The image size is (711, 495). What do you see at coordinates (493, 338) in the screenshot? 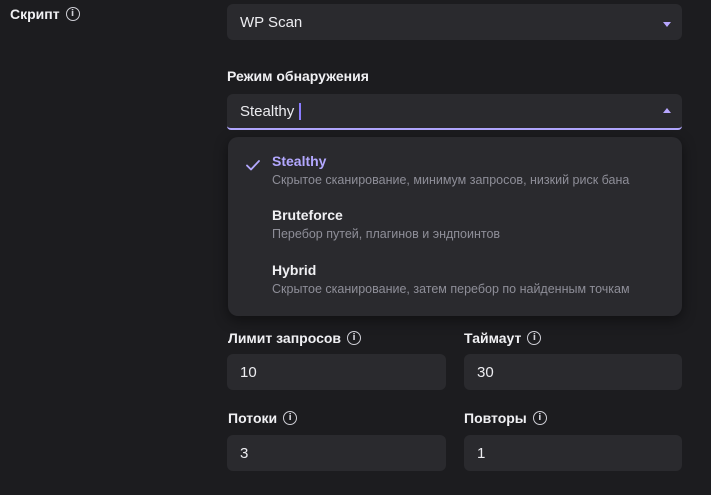
I see `timeout-label-text: Таймаут` at bounding box center [493, 338].